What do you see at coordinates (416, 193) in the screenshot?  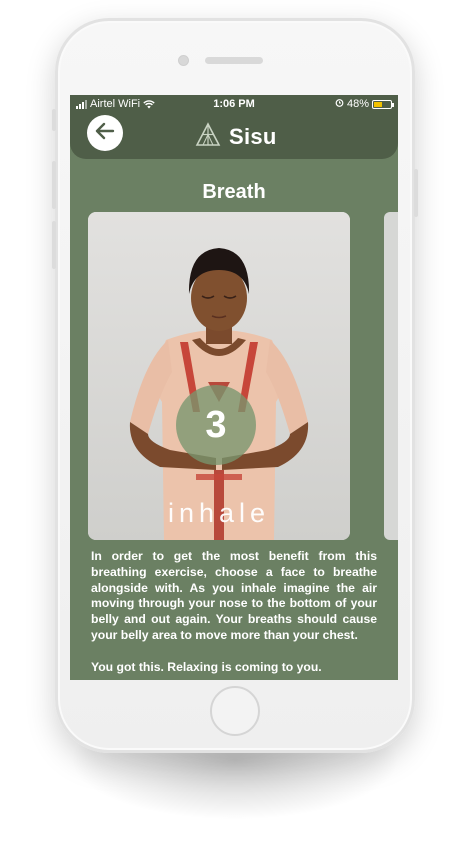 I see `power-button` at bounding box center [416, 193].